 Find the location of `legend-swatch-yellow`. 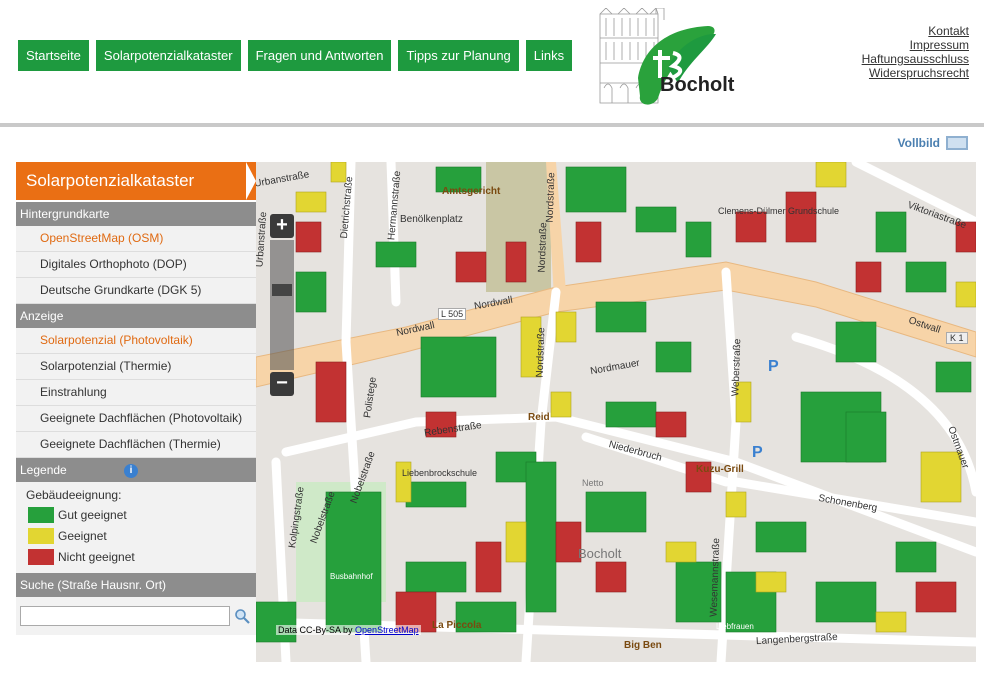

legend-swatch-yellow is located at coordinates (41, 535).